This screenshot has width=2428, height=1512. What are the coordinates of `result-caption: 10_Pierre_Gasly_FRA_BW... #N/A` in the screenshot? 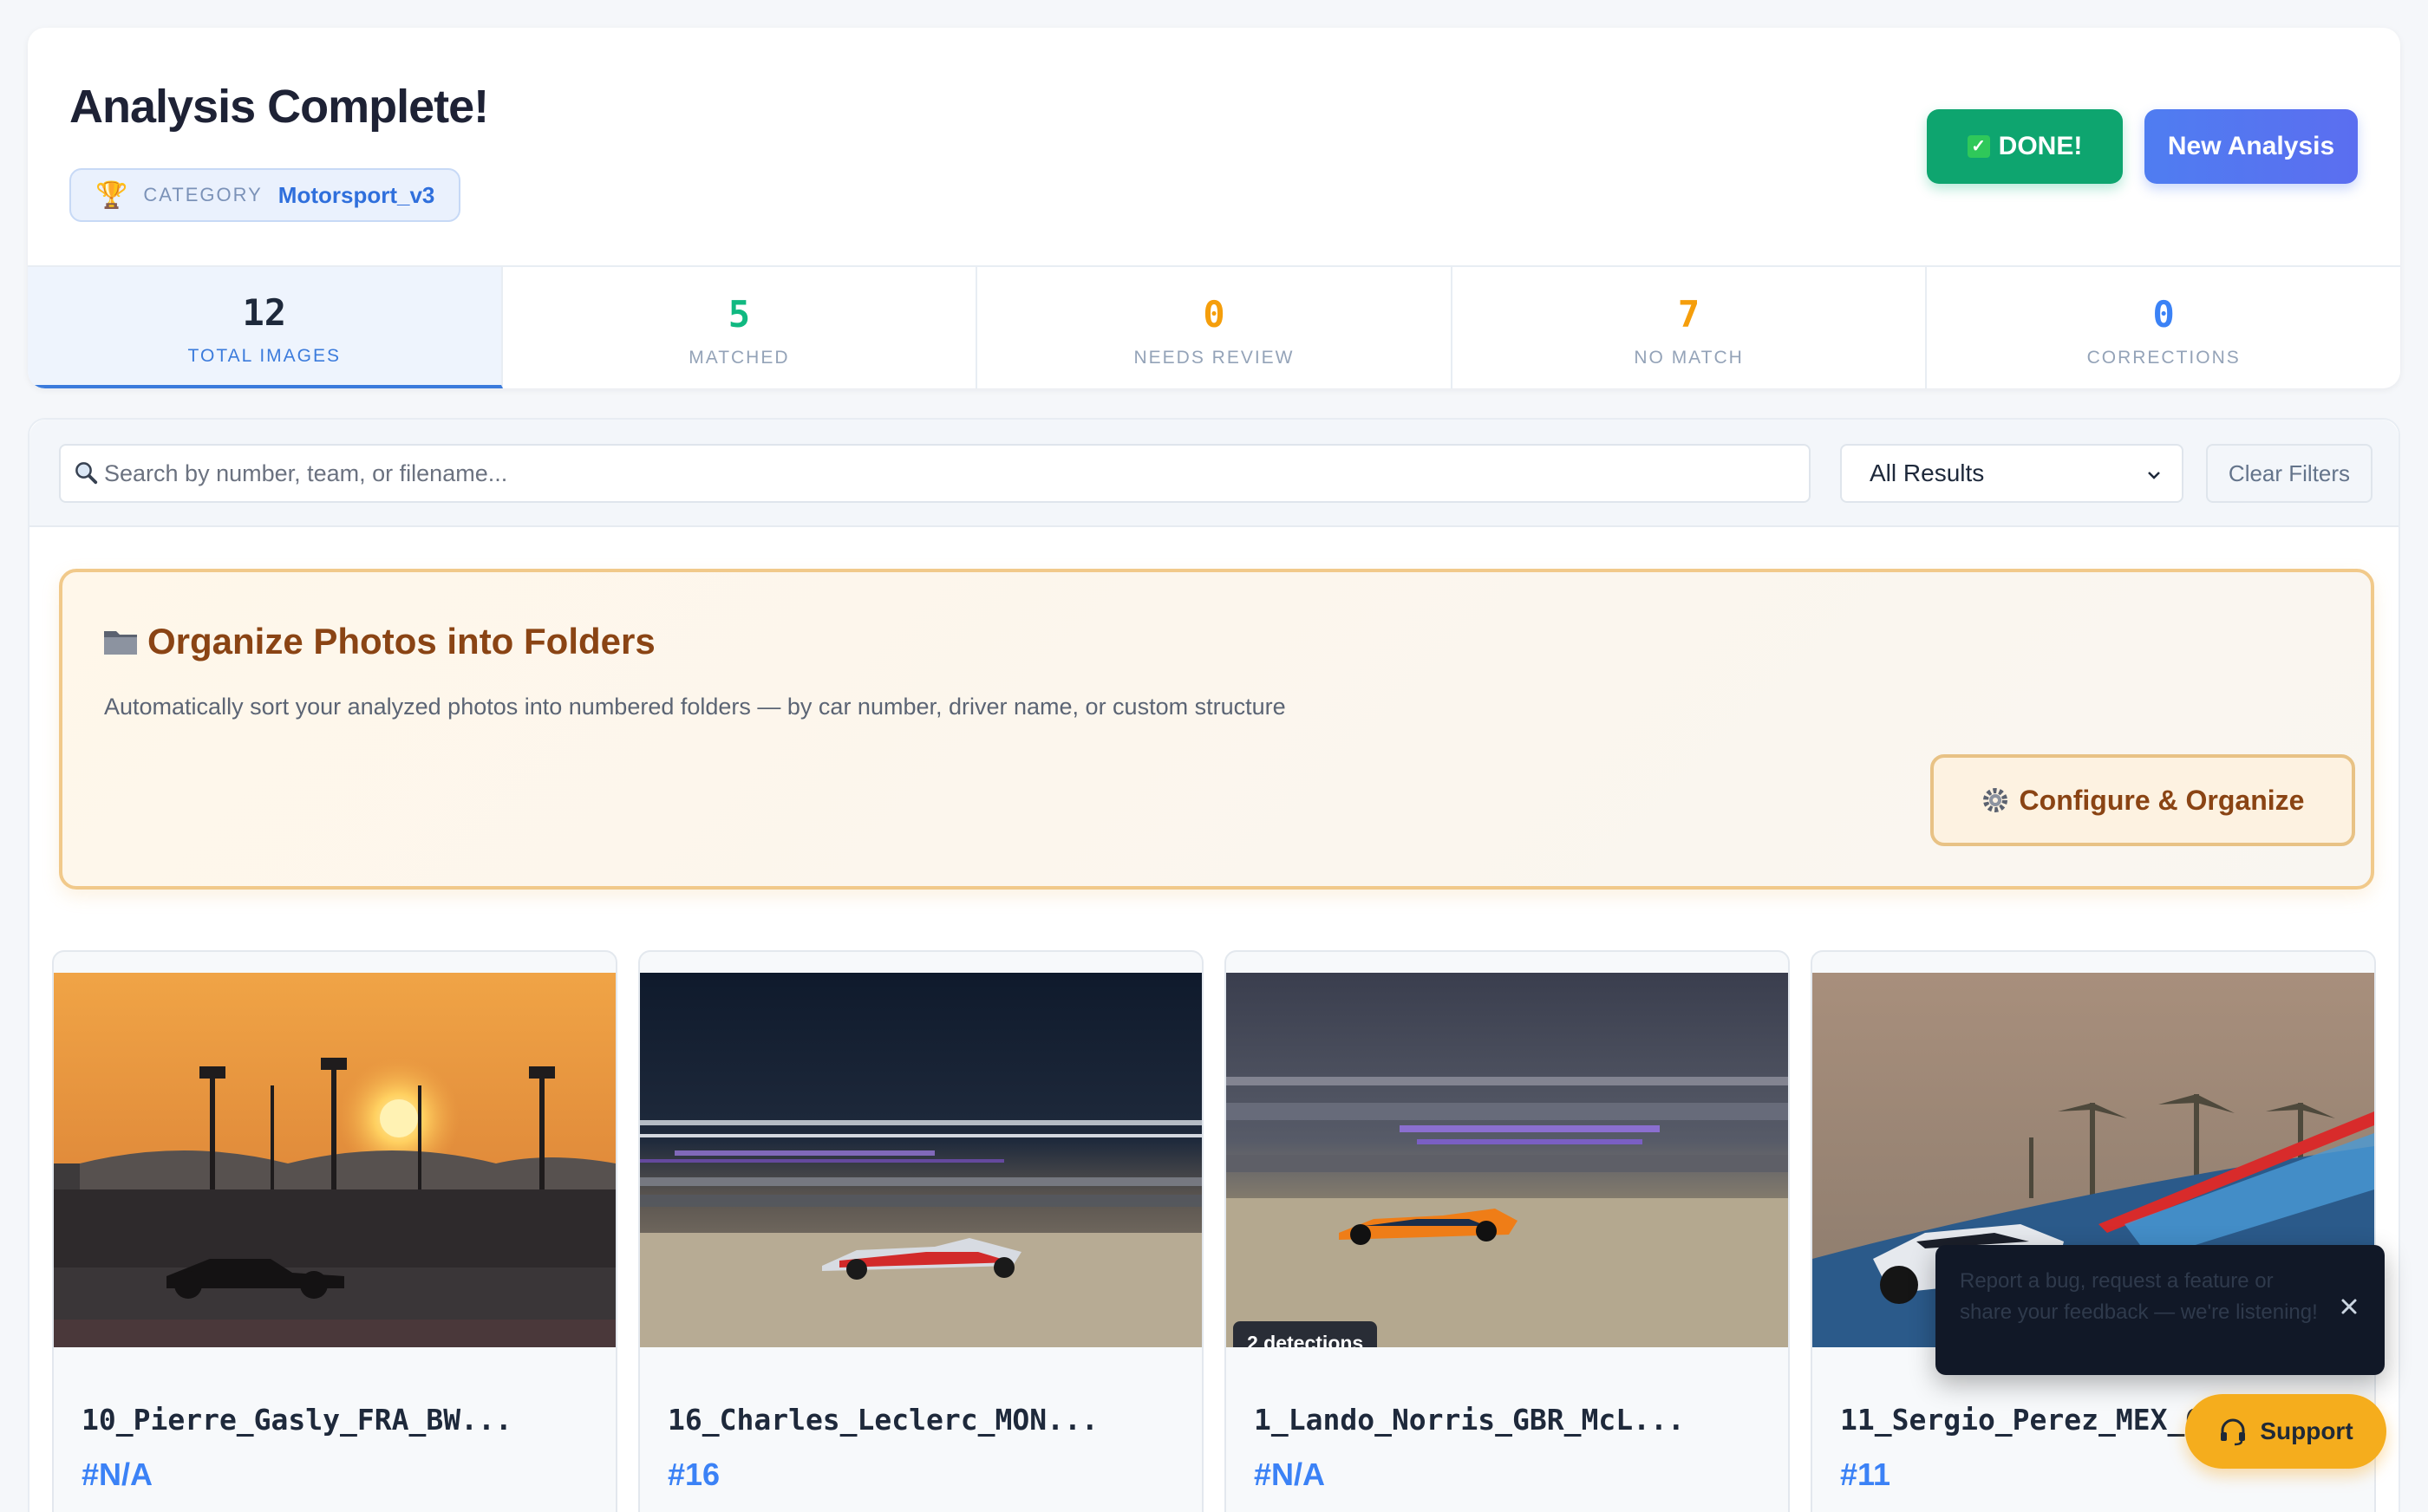 It's located at (335, 1429).